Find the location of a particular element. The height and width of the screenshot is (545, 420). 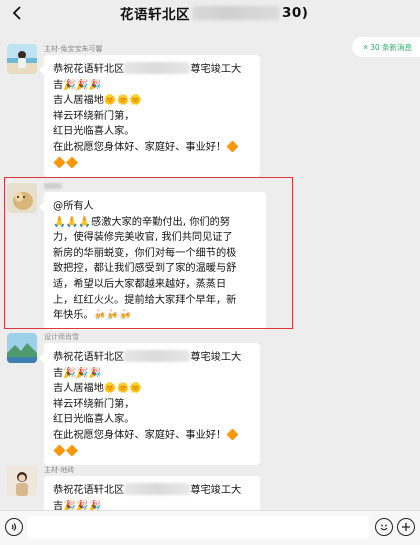

double-up-arrow-icon: « is located at coordinates (364, 47).